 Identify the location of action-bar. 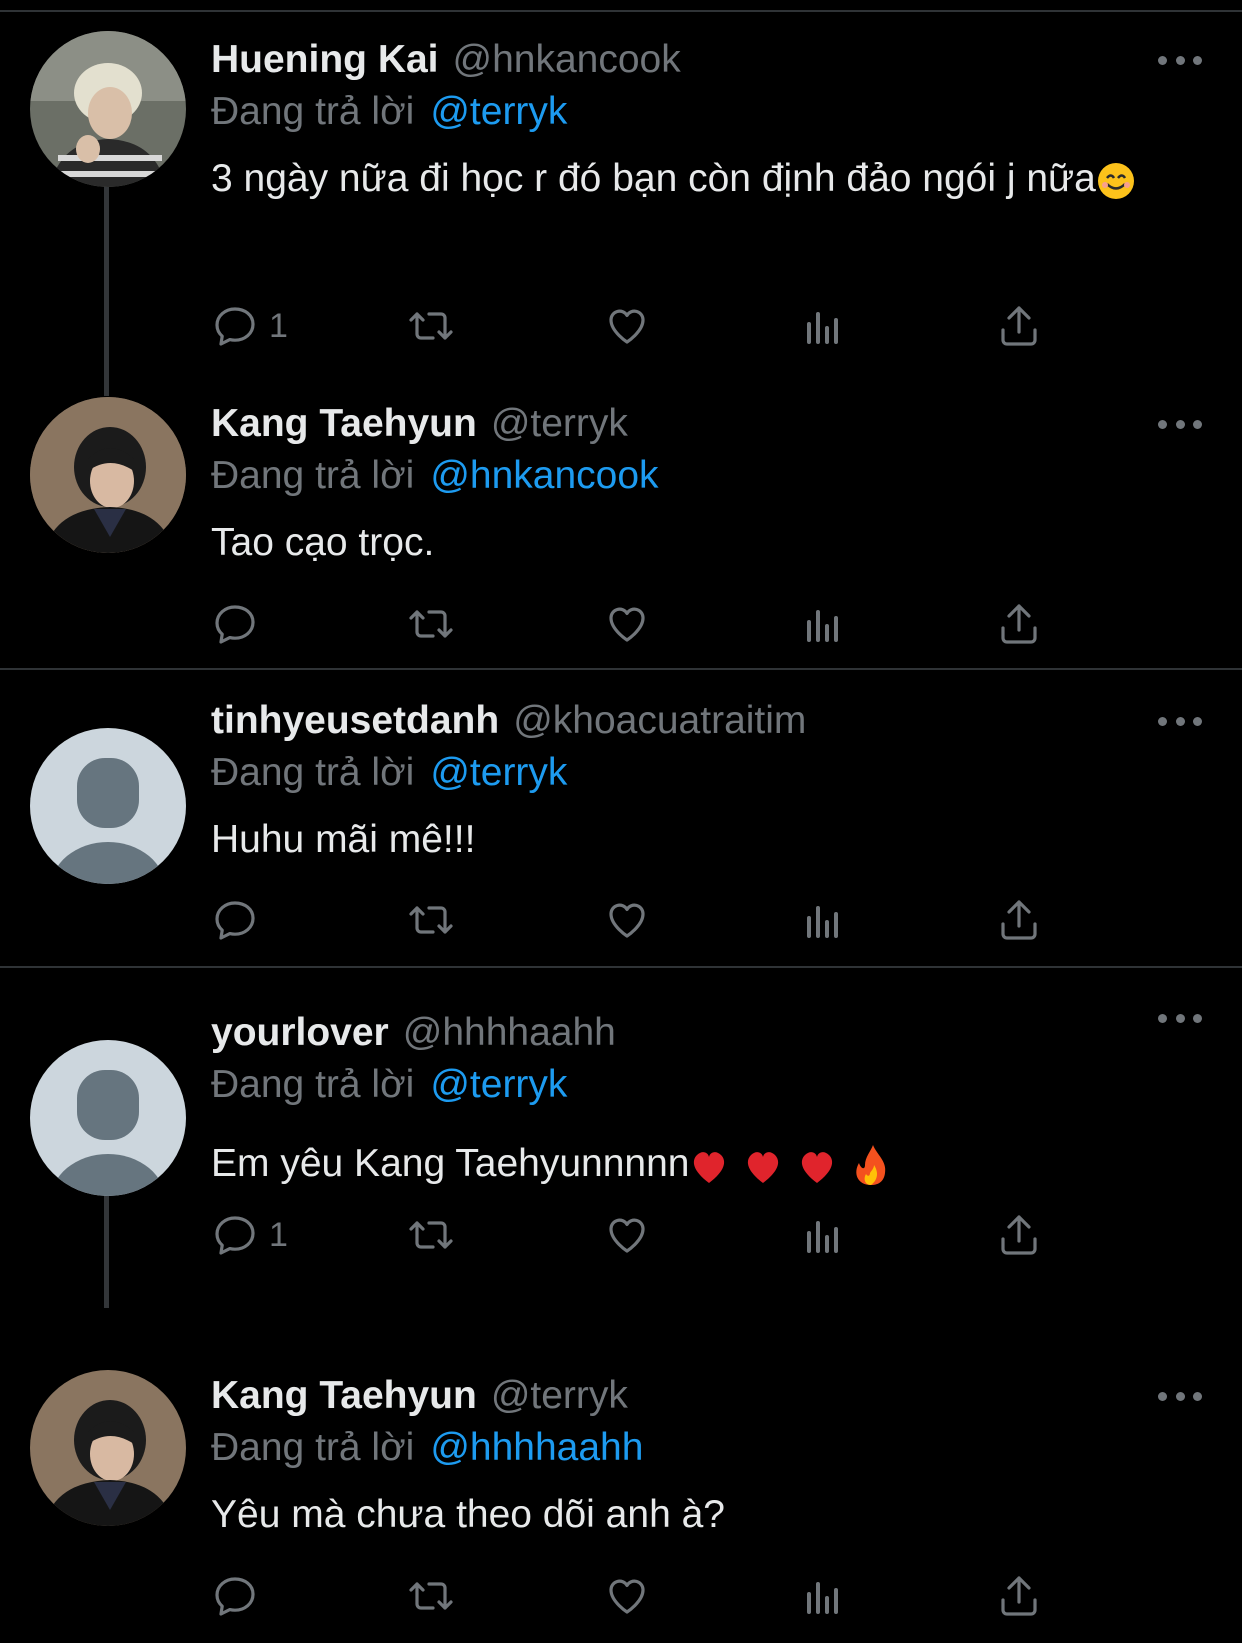
(651, 920).